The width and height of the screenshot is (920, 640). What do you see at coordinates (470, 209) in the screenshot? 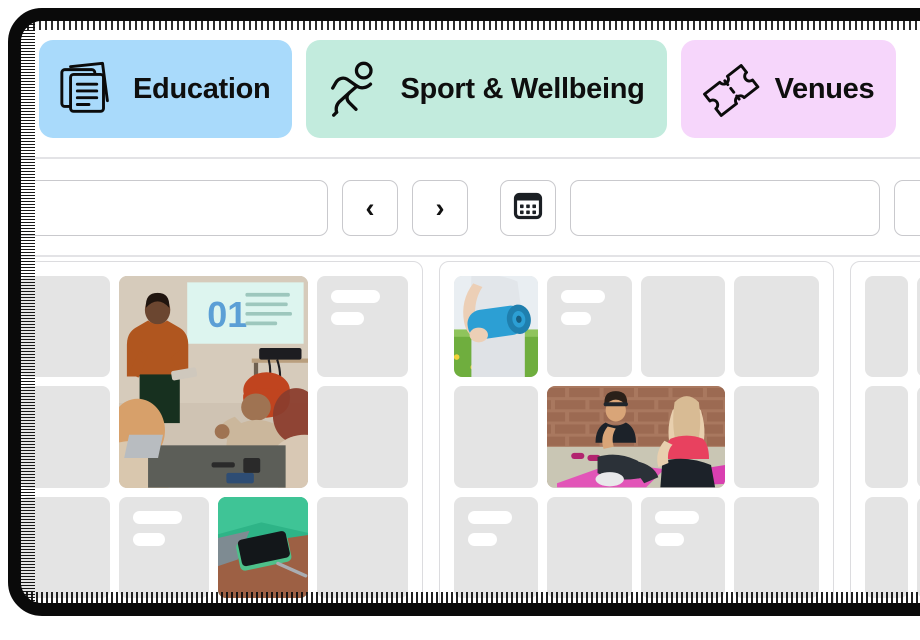
I see `toolbar: ‹ ›` at bounding box center [470, 209].